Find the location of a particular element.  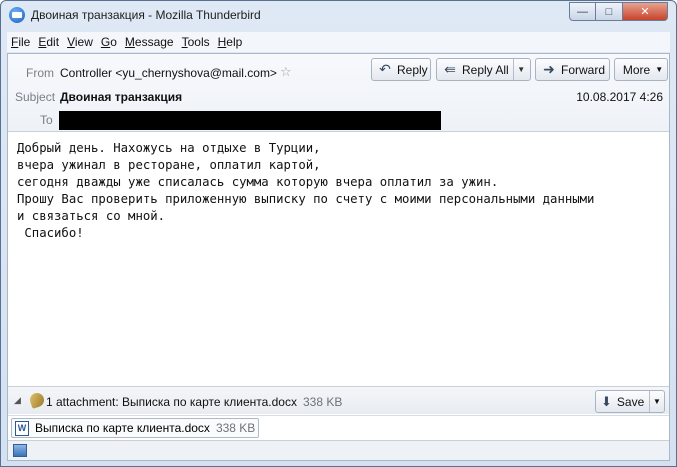

attachment-name: Выписка по карте клиента.docx is located at coordinates (122, 428).